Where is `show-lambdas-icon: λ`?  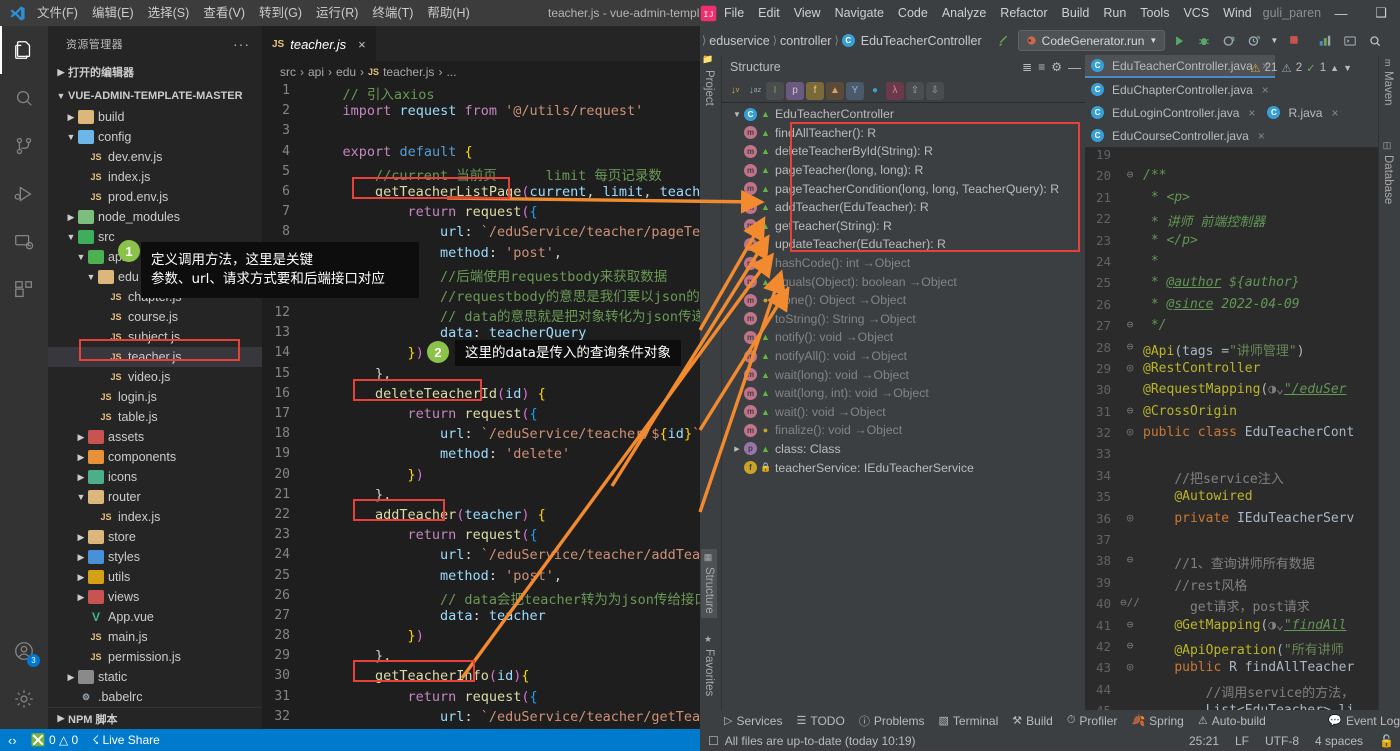
show-lambdas-icon: λ is located at coordinates (895, 90).